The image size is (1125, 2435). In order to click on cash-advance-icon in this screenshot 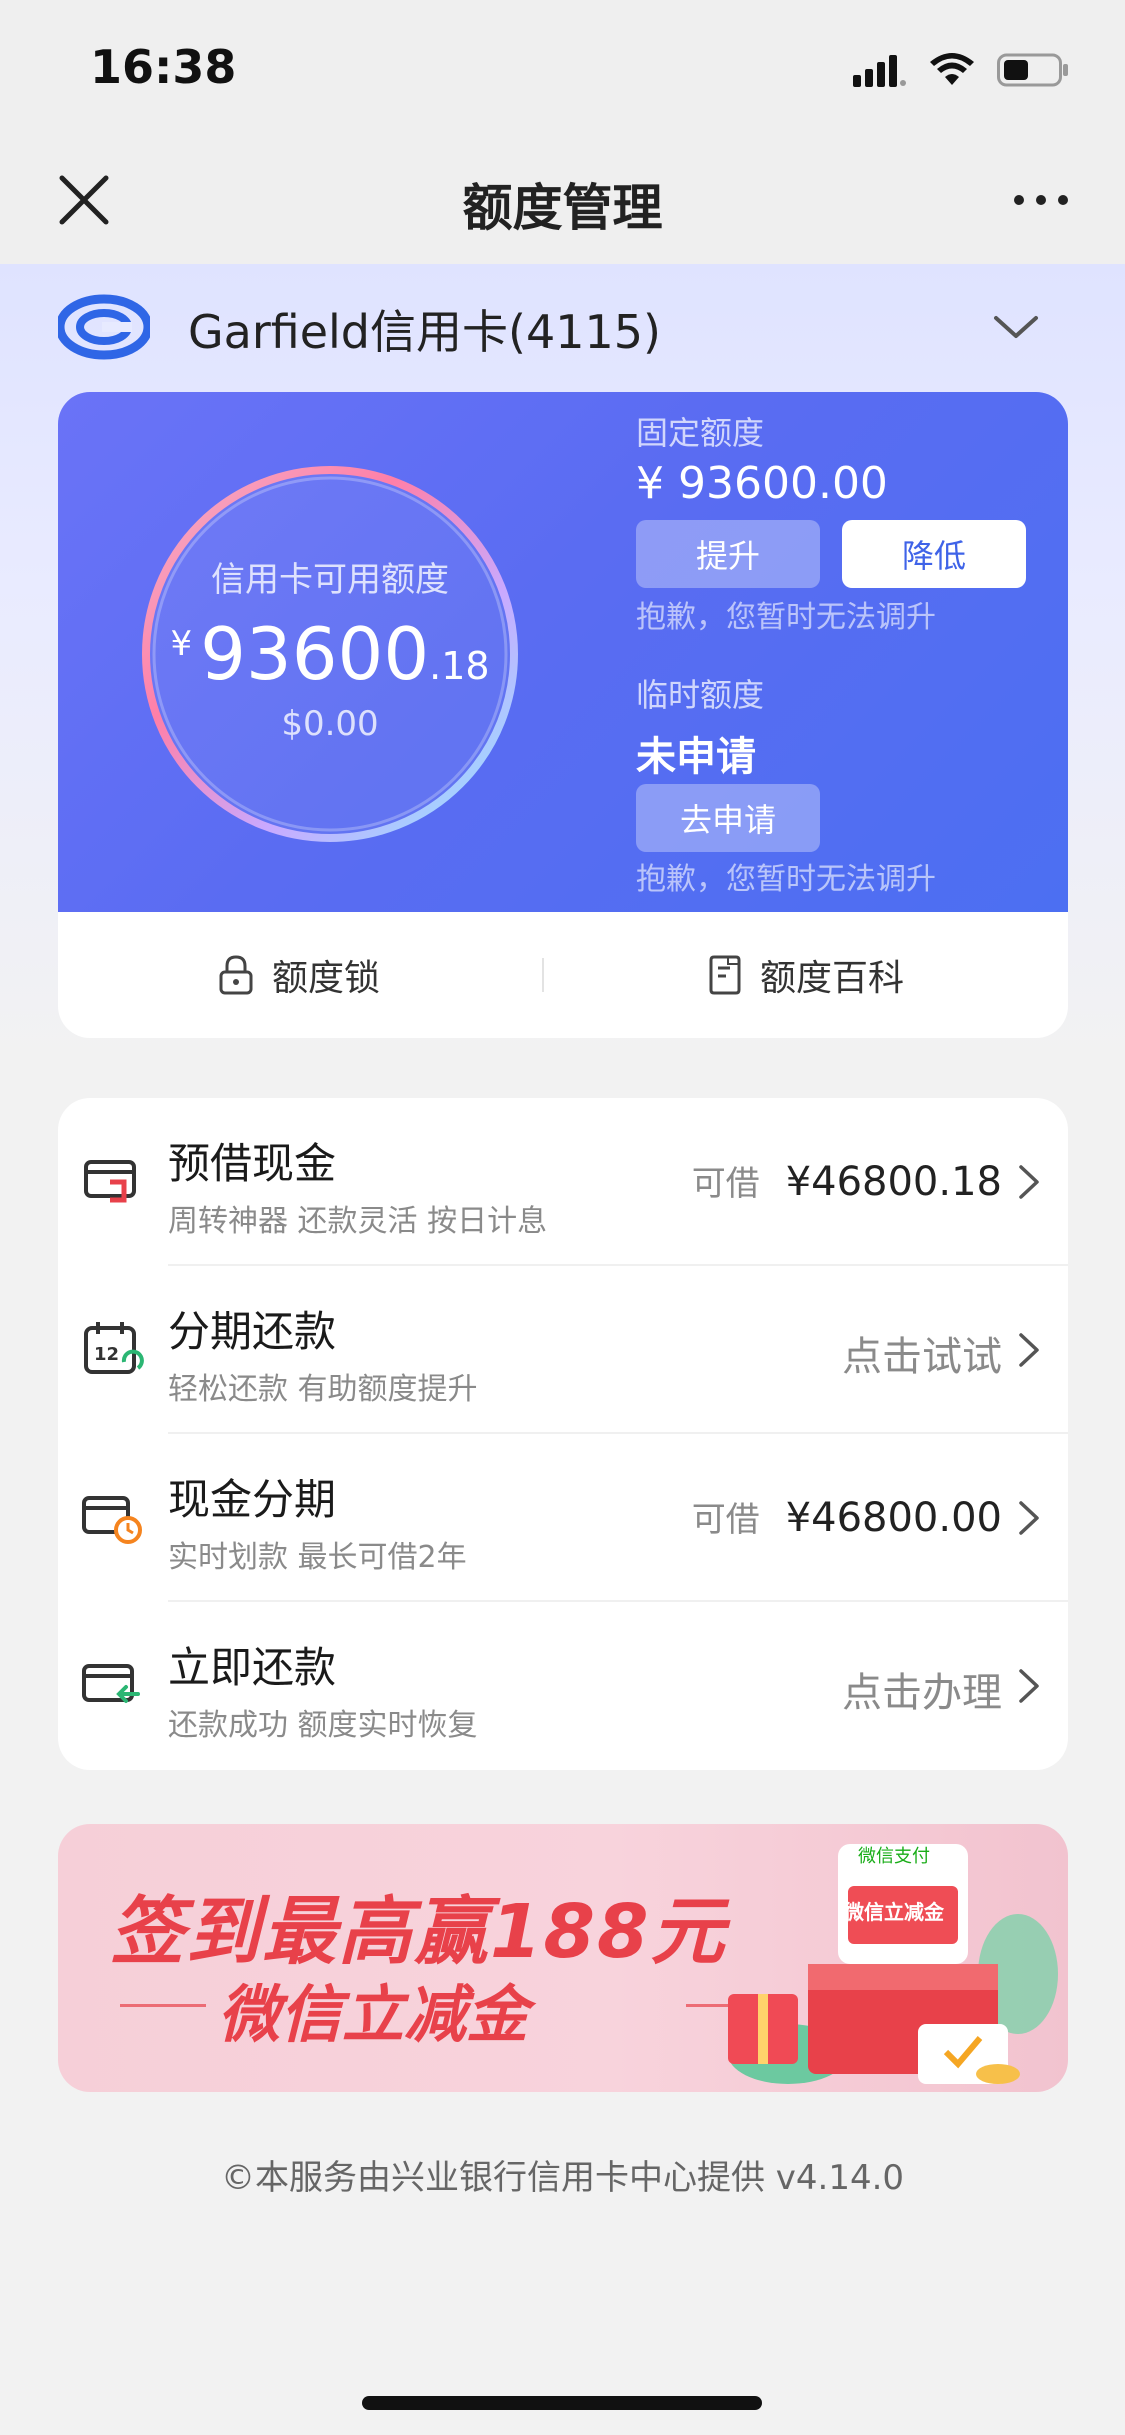, I will do `click(110, 1181)`.